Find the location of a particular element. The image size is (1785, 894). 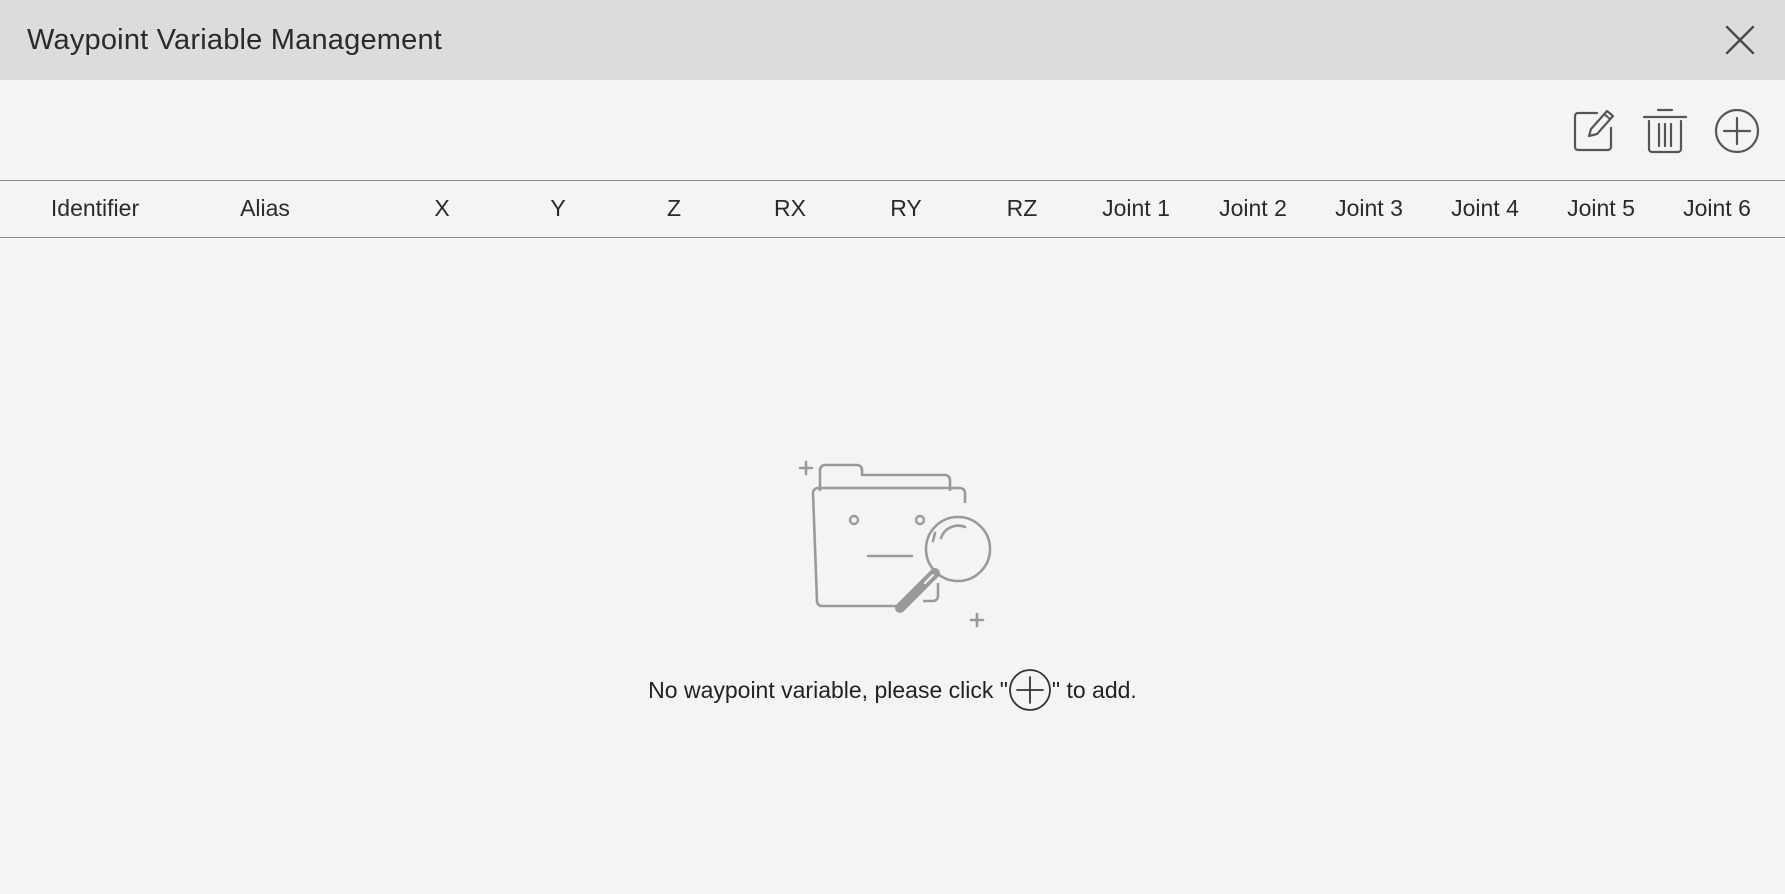

empty-state-message-after: " to add. is located at coordinates (1094, 690).